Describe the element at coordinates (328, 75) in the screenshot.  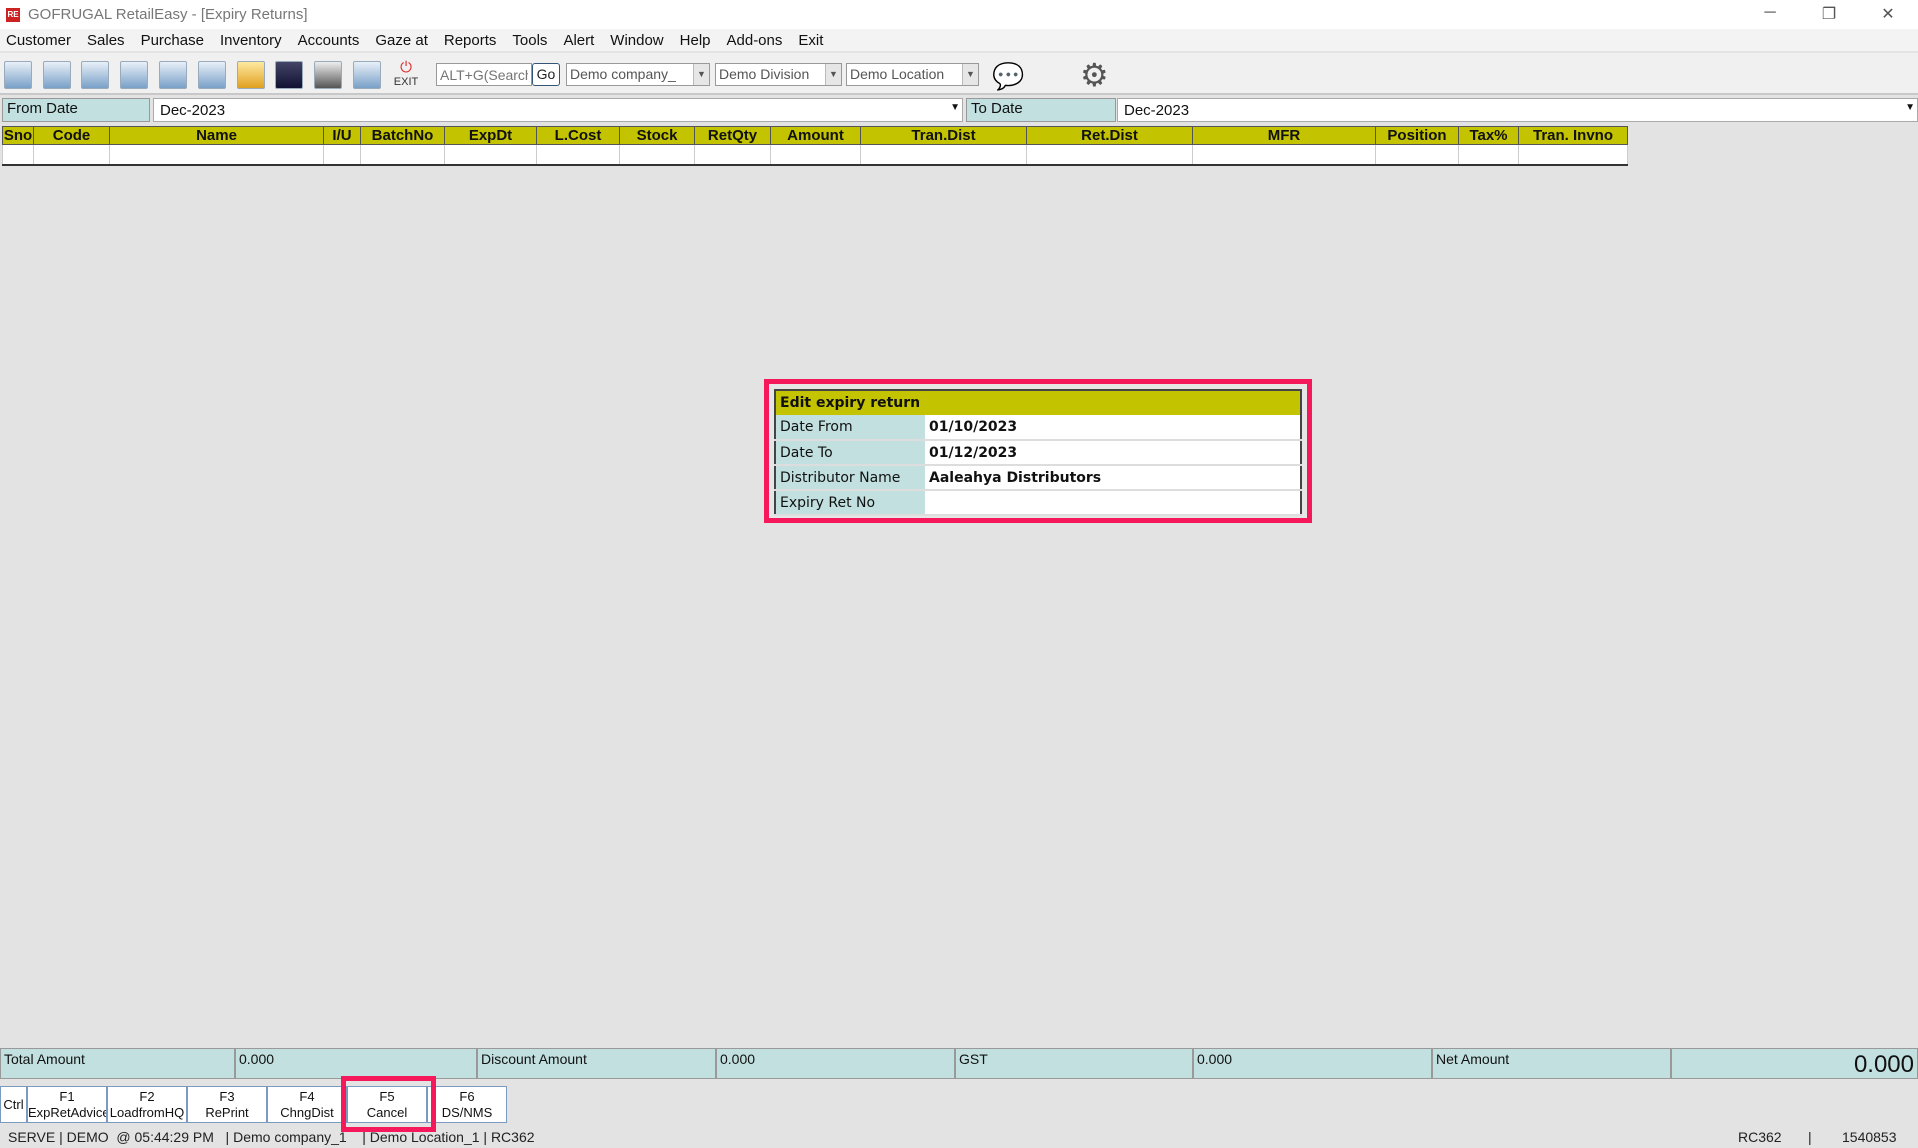
I see `bar-chart-icon` at that location.